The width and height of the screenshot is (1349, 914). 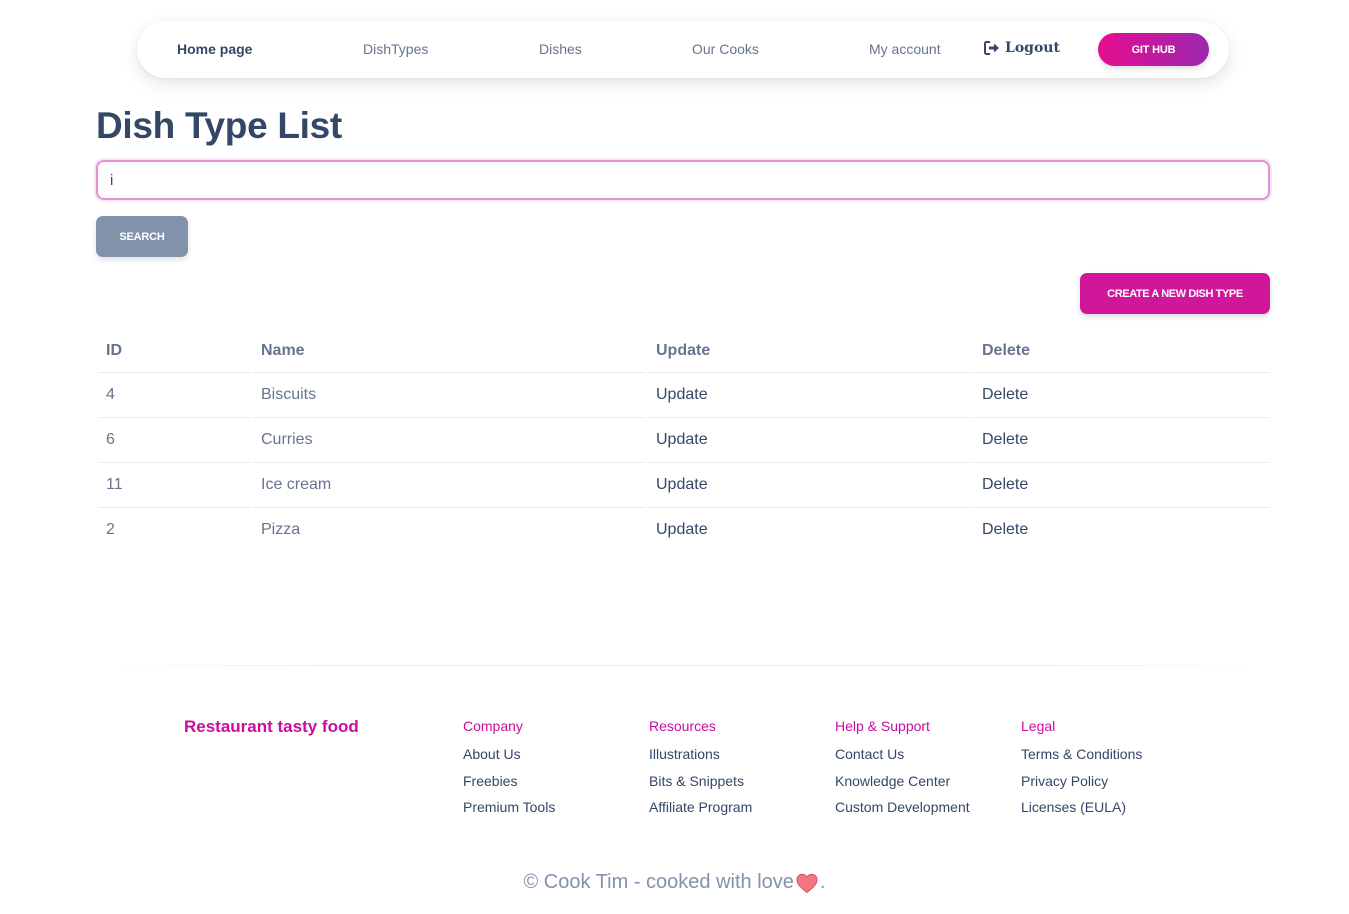 What do you see at coordinates (683, 180) in the screenshot?
I see `search-input` at bounding box center [683, 180].